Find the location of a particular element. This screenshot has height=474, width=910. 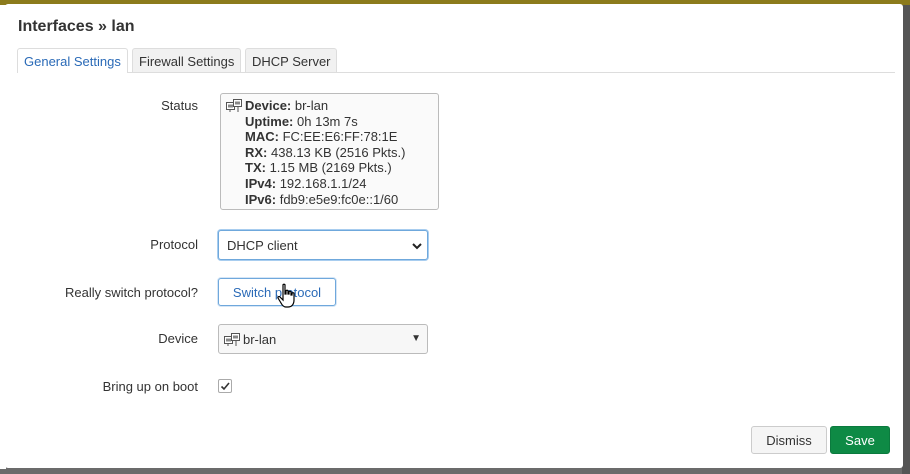

status-ipv4-line: IPv4: 192.168.1.1/24 is located at coordinates (306, 183).